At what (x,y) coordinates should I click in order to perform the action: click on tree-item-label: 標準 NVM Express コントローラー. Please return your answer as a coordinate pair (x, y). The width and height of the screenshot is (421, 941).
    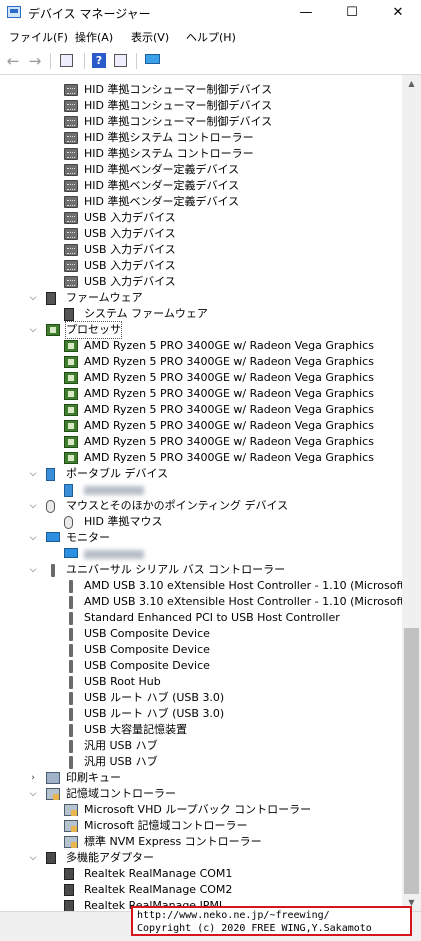
    Looking at the image, I should click on (173, 841).